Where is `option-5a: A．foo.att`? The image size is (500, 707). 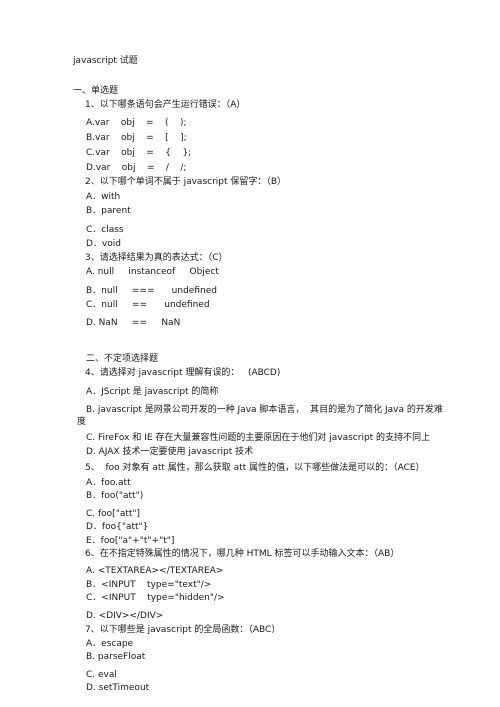
option-5a: A．foo.att is located at coordinates (108, 483).